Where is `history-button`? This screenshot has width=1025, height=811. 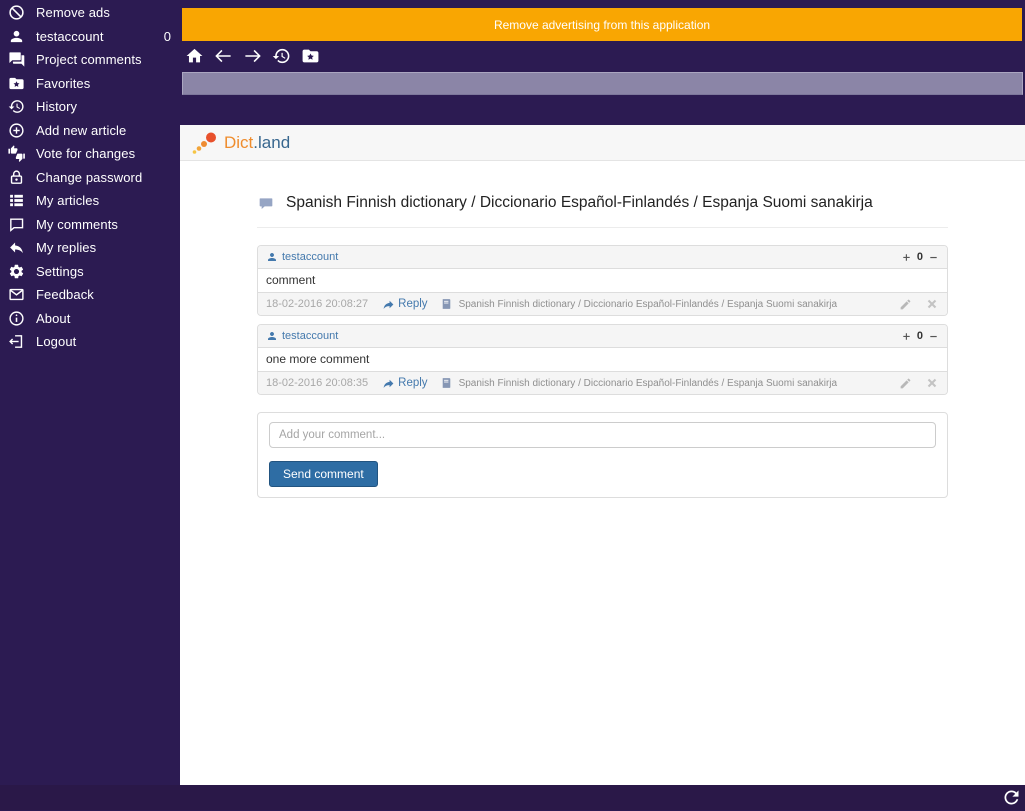 history-button is located at coordinates (281, 56).